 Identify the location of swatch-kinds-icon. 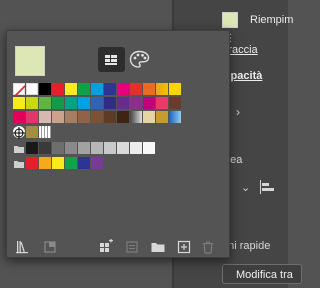
(50, 247).